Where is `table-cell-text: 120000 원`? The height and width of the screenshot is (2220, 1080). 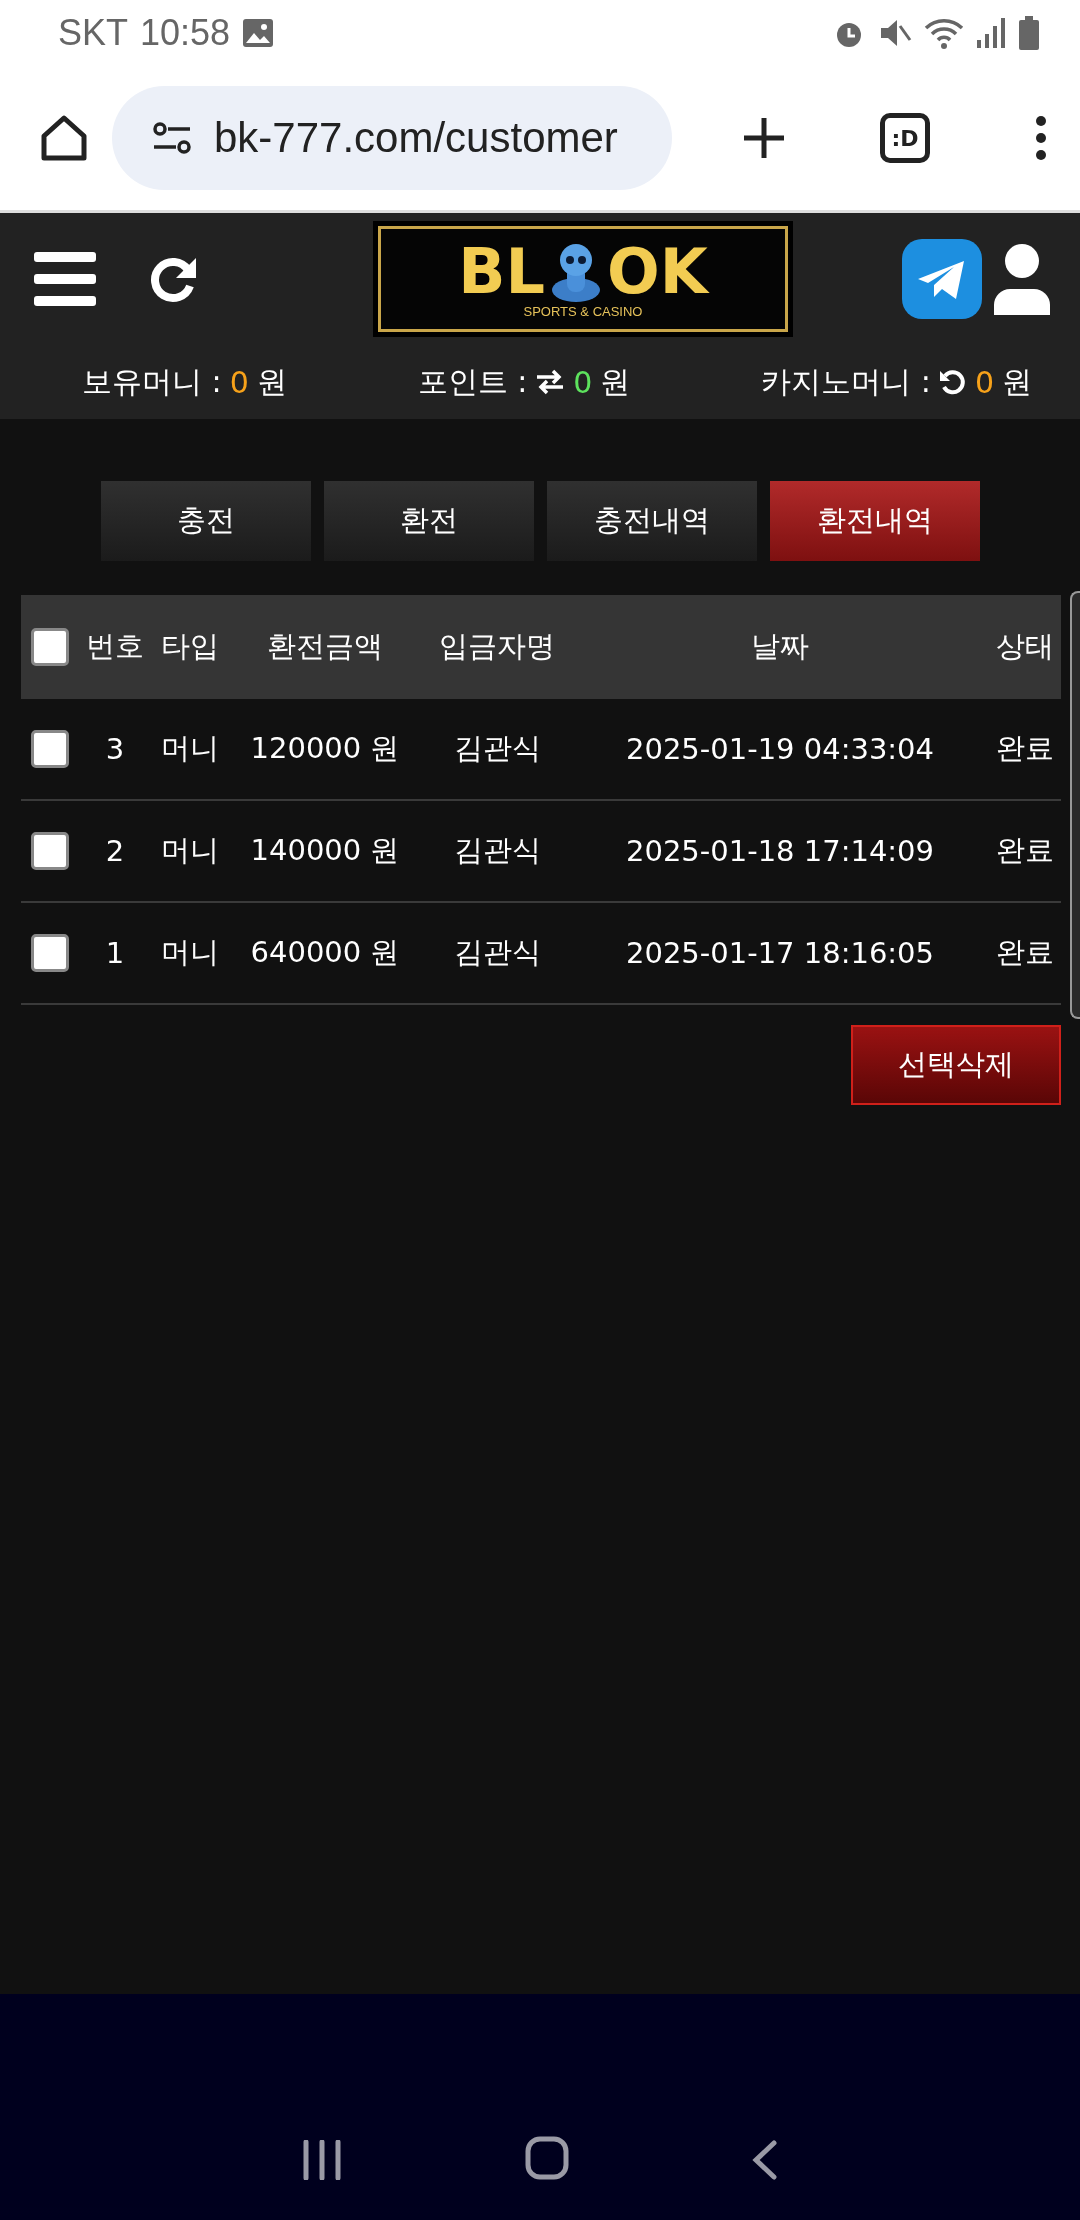 table-cell-text: 120000 원 is located at coordinates (325, 748).